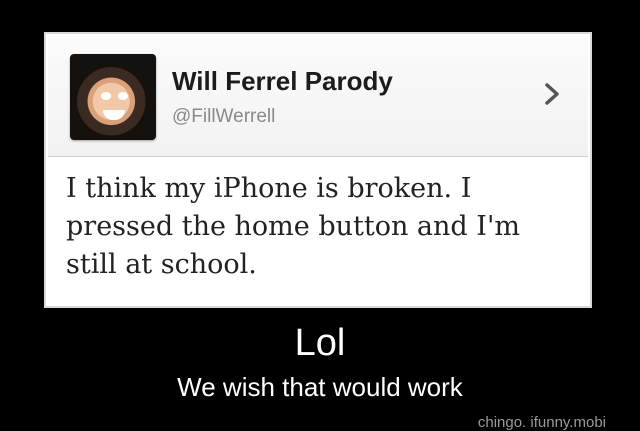 Image resolution: width=640 pixels, height=431 pixels. I want to click on chevron-right-icon, so click(552, 94).